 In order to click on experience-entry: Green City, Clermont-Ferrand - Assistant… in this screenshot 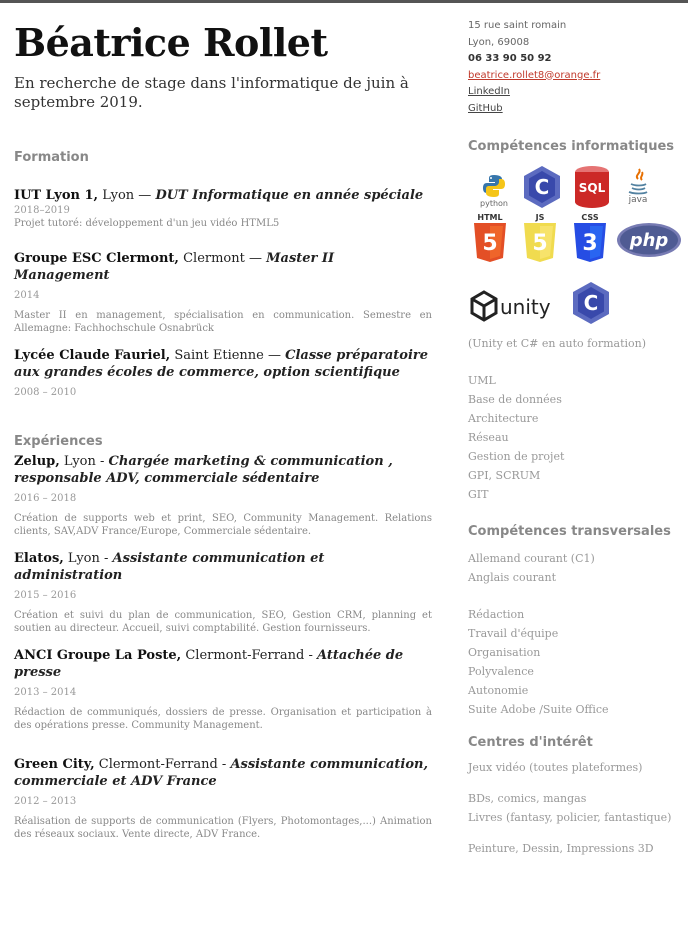, I will do `click(223, 798)`.